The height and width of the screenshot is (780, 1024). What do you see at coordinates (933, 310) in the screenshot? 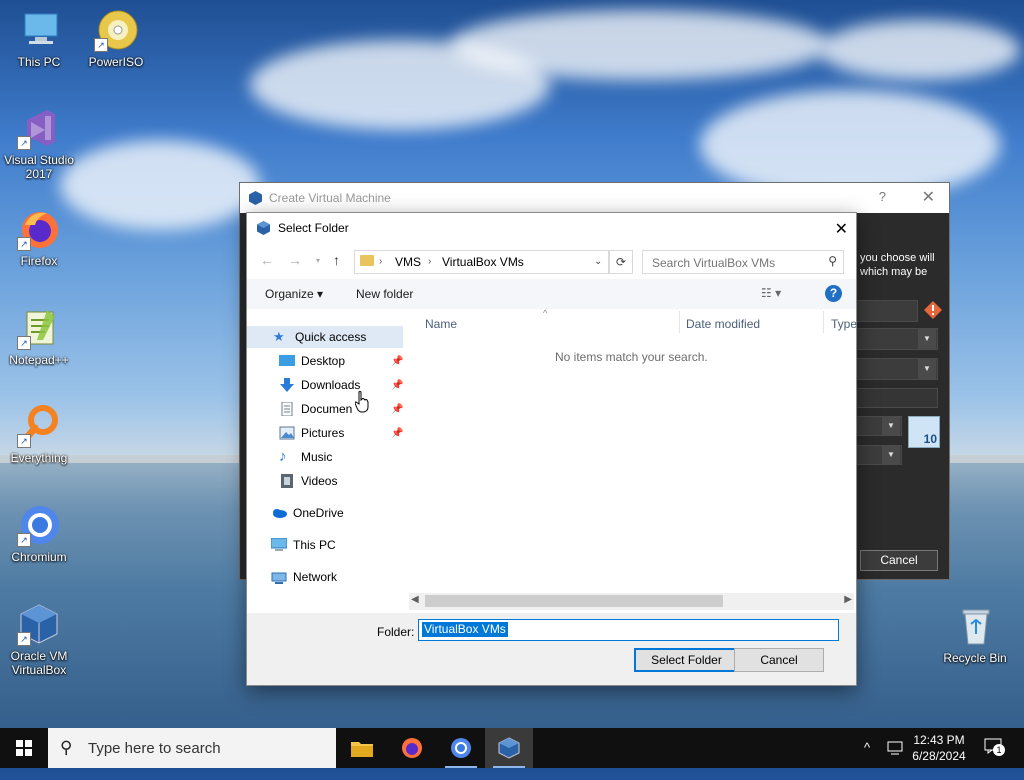
I see `warning-icon` at bounding box center [933, 310].